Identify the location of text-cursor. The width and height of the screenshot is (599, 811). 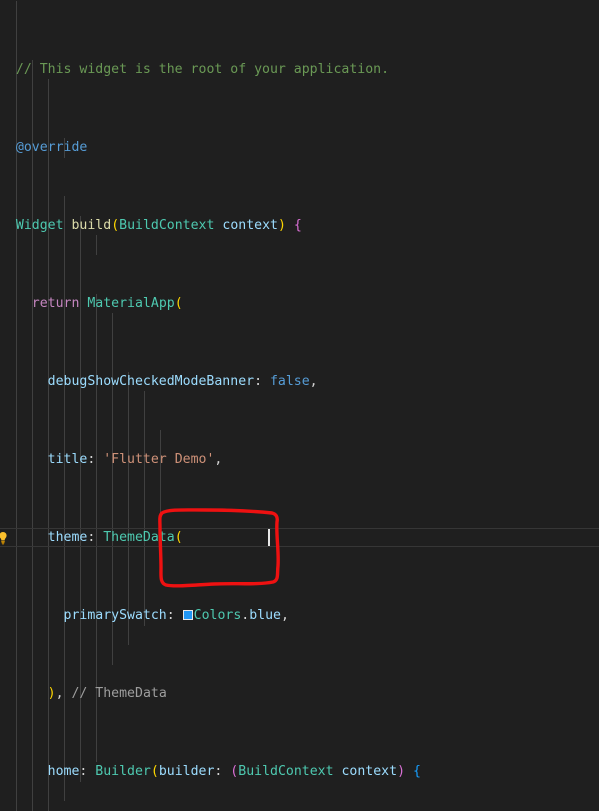
(269, 537).